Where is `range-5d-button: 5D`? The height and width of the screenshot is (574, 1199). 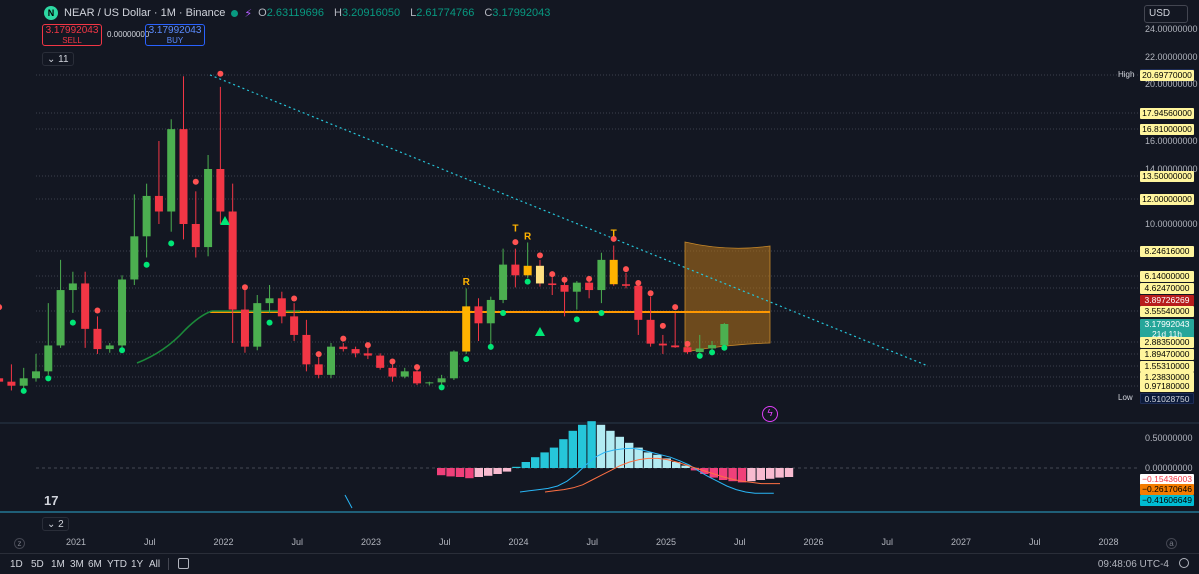
range-5d-button: 5D is located at coordinates (37, 564).